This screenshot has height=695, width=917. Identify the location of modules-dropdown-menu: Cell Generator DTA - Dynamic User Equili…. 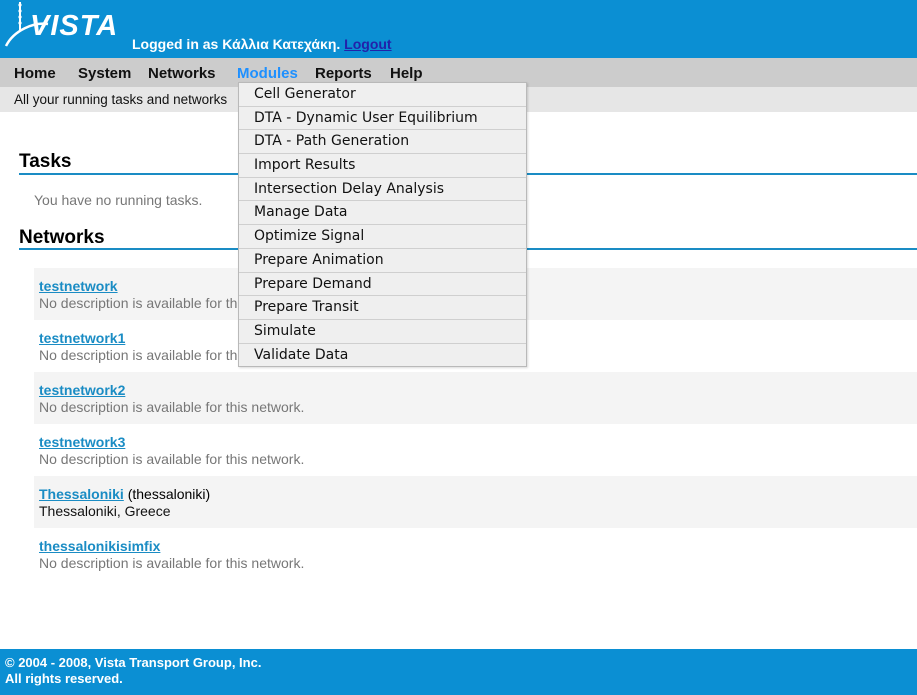
(382, 225).